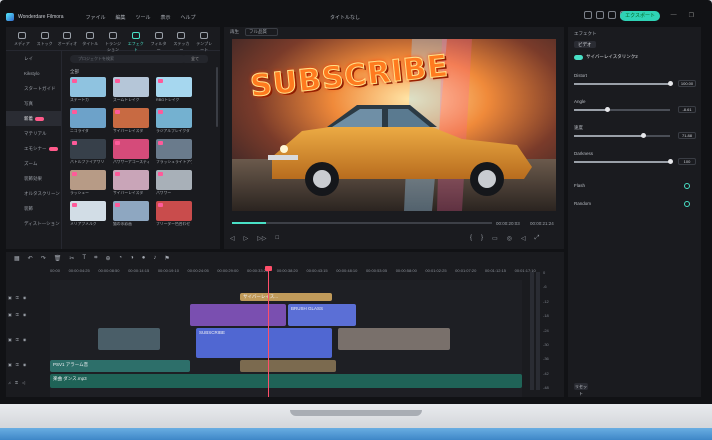 This screenshot has width=712, height=440. What do you see at coordinates (264, 343) in the screenshot?
I see `subscribe-clip: SUBSCRIBE` at bounding box center [264, 343].